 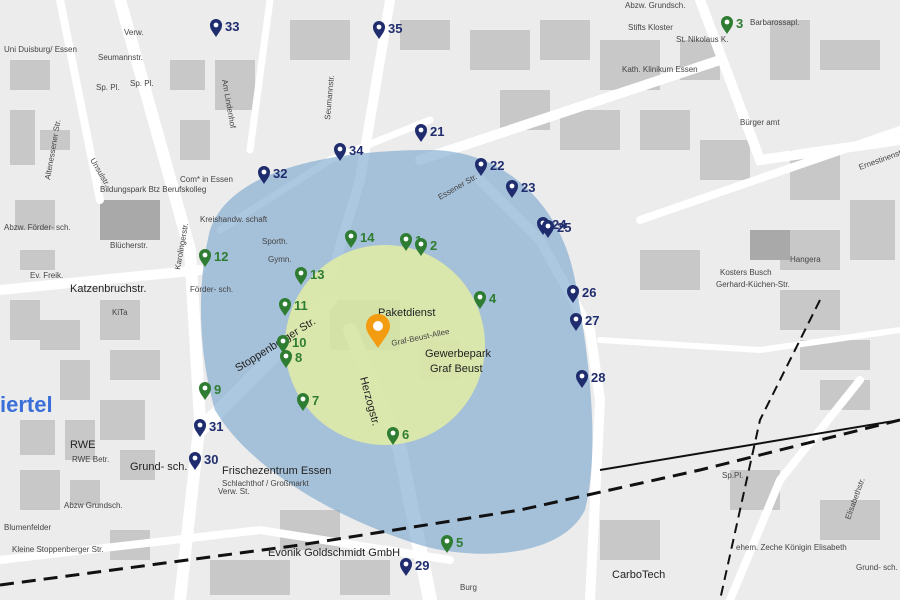 What do you see at coordinates (877, 567) in the screenshot?
I see `label-grund-sch-right: Grund- sch.` at bounding box center [877, 567].